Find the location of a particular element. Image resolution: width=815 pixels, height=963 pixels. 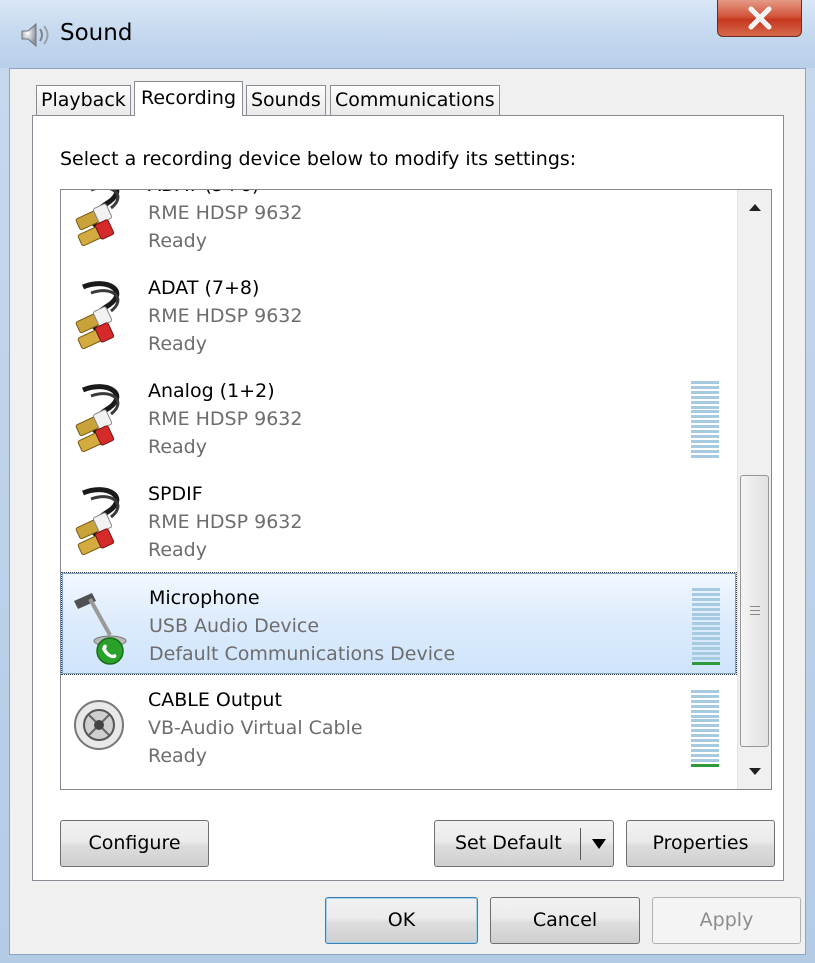

scroll-down-button is located at coordinates (754, 772).